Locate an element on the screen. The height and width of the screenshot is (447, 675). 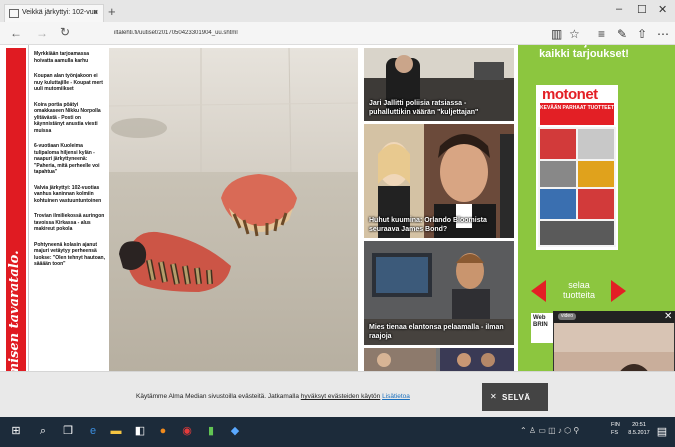
divider is located at coordinates (28, 231).